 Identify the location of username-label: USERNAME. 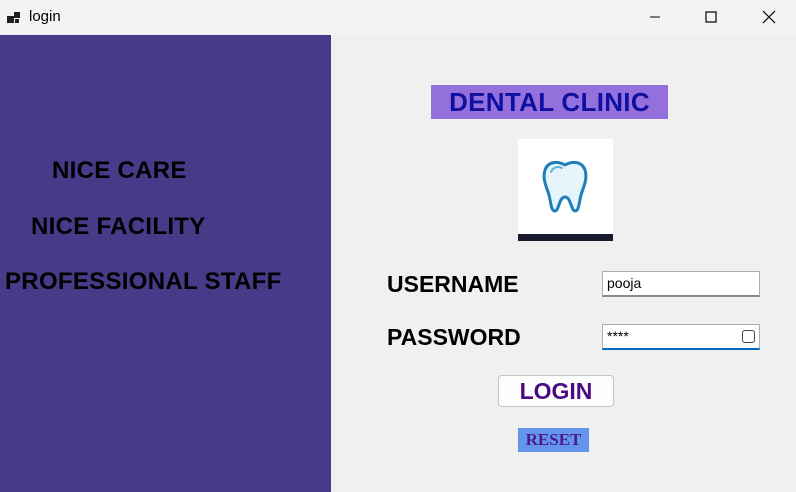
(453, 284).